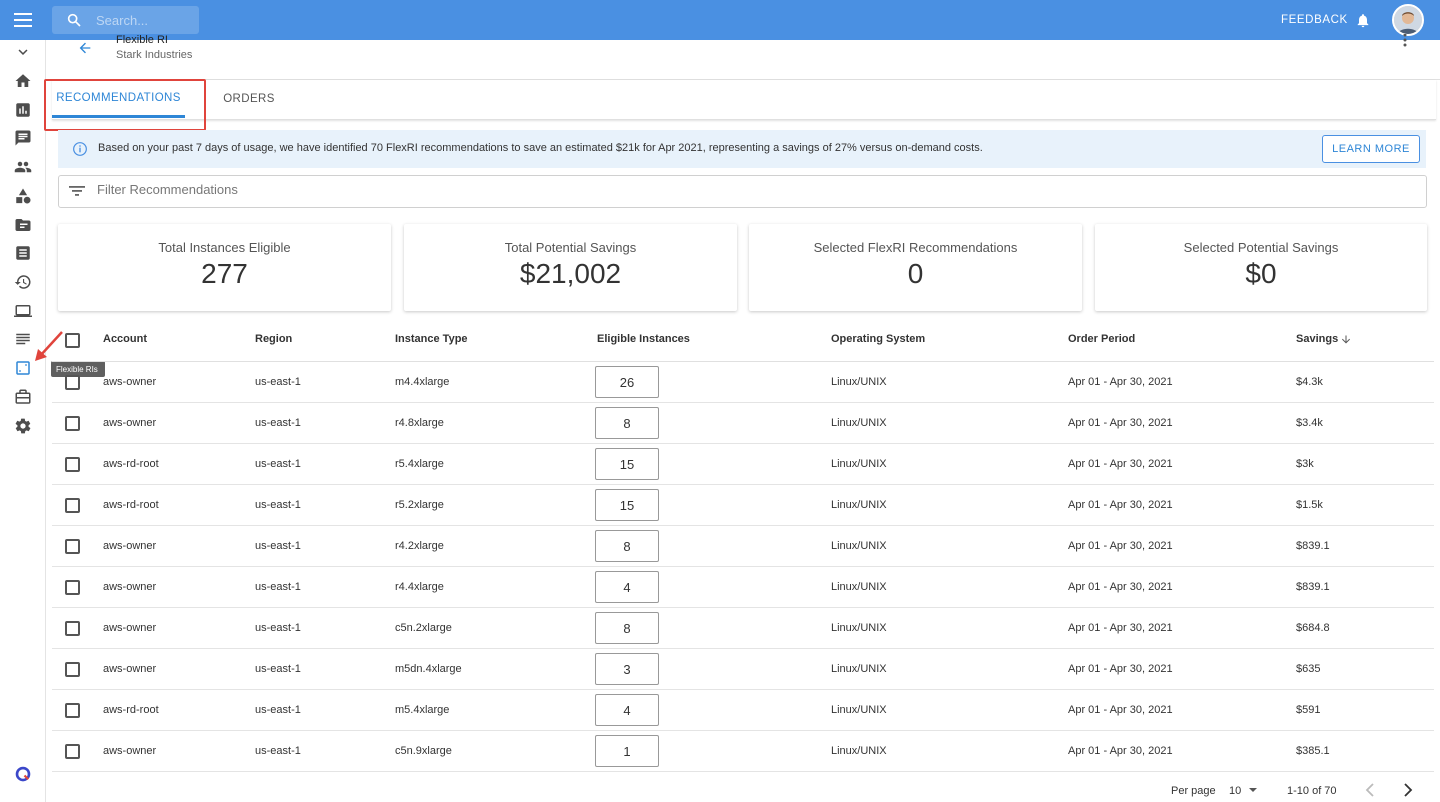 The image size is (1440, 802). I want to click on laptop-icon, so click(23, 311).